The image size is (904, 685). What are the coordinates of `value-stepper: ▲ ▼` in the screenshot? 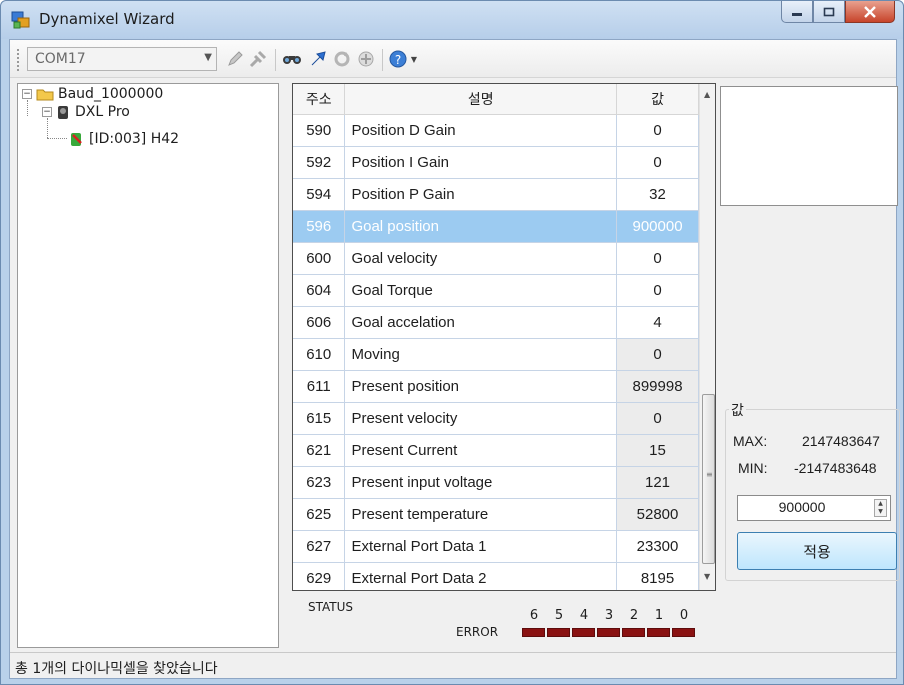 It's located at (880, 508).